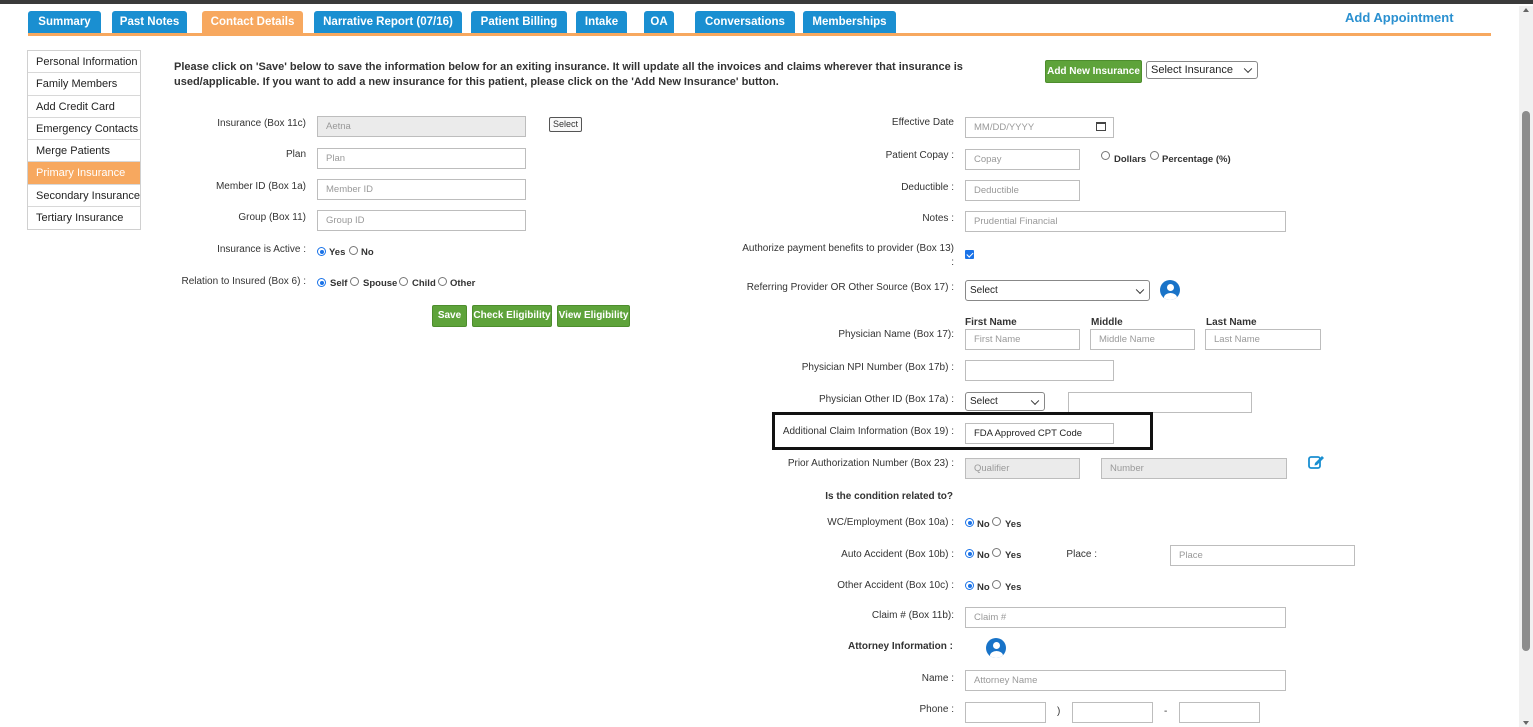 The image size is (1533, 727). I want to click on npi-input, so click(1039, 370).